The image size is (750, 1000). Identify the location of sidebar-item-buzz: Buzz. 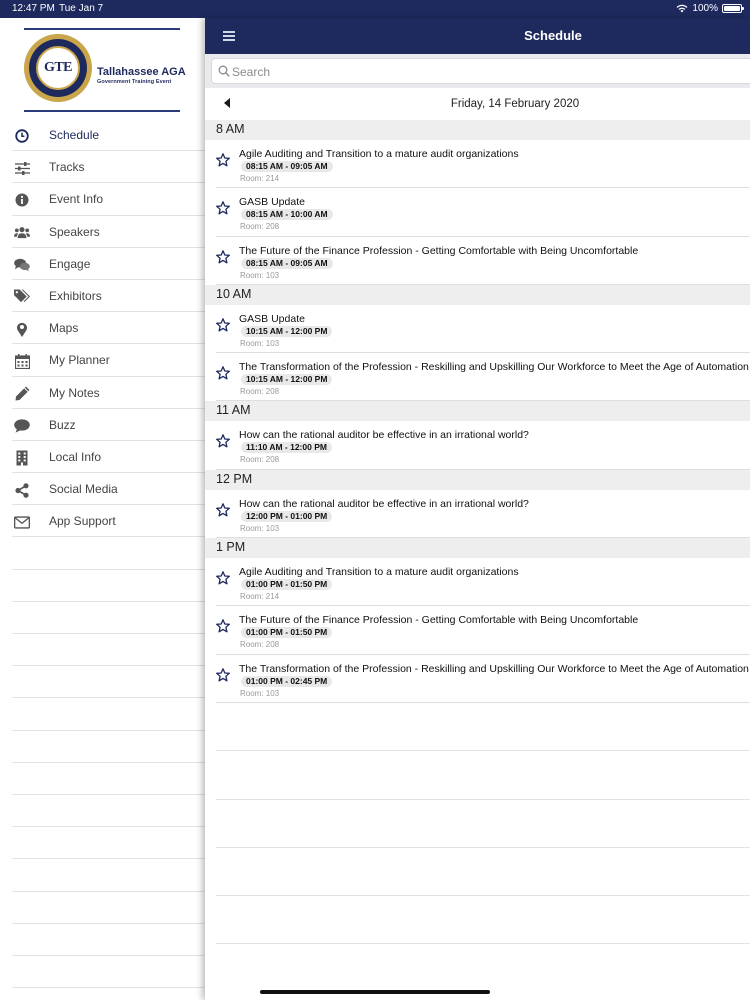
(102, 425).